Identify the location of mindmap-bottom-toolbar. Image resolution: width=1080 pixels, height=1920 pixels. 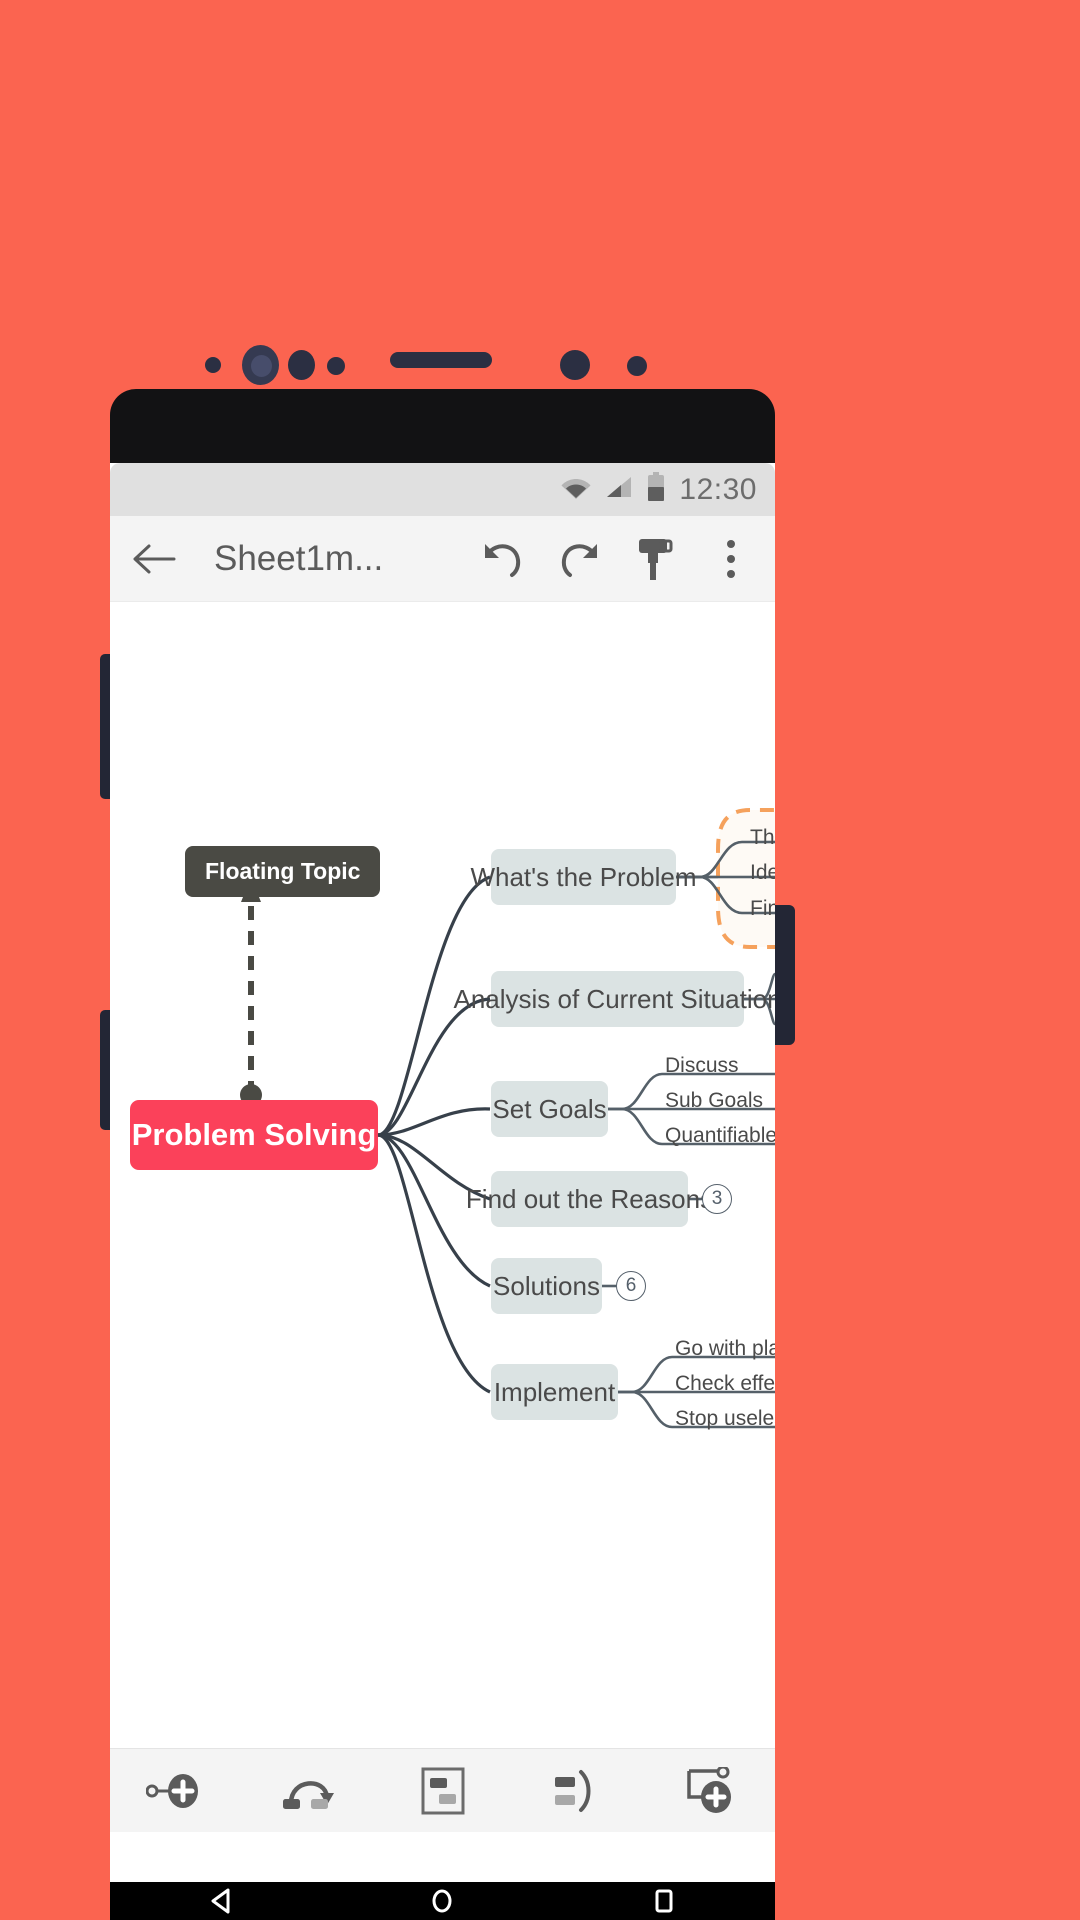
(442, 1790).